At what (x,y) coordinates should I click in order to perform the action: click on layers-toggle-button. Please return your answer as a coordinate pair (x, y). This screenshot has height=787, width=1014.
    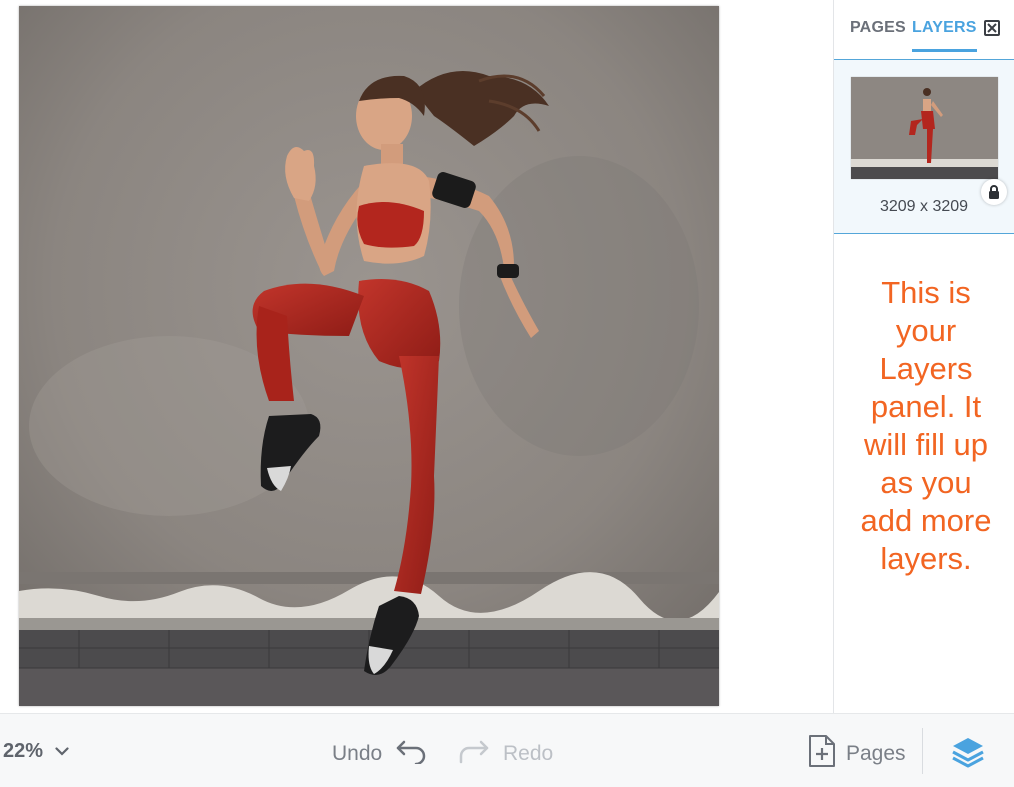
    Looking at the image, I should click on (968, 752).